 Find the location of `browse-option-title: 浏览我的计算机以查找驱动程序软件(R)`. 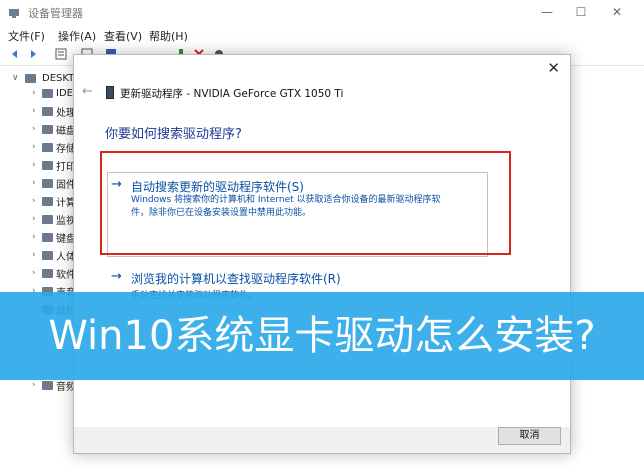

browse-option-title: 浏览我的计算机以查找驱动程序软件(R) is located at coordinates (236, 278).